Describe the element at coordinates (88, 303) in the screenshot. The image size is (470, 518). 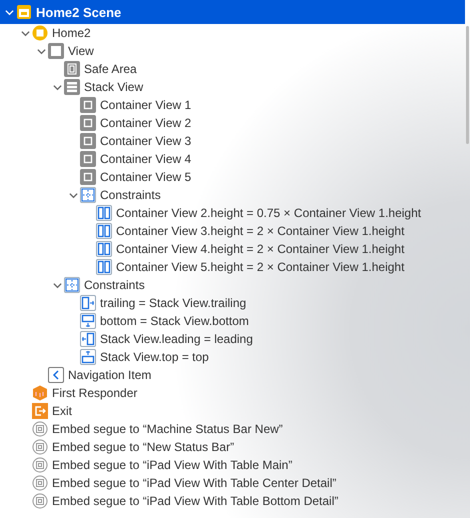
I see `trailing-constraint-icon` at that location.